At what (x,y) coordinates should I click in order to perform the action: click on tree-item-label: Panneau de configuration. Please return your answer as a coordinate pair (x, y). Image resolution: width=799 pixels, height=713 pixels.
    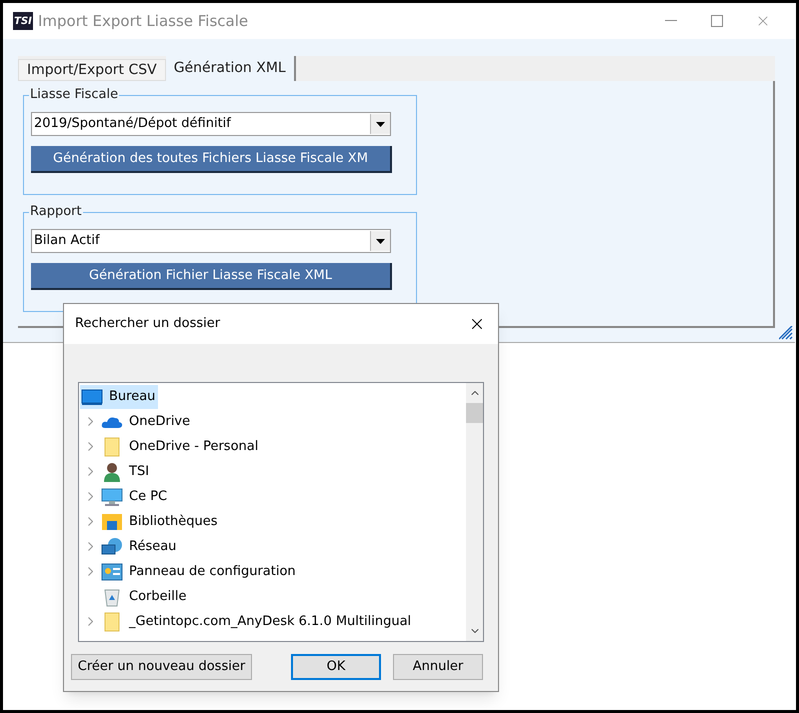
    Looking at the image, I should click on (212, 571).